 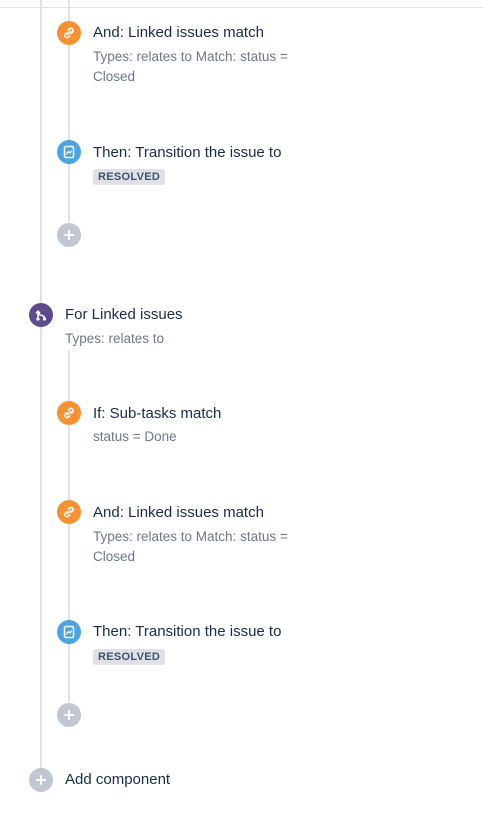 What do you see at coordinates (124, 314) in the screenshot?
I see `branch-title: For Linked issues` at bounding box center [124, 314].